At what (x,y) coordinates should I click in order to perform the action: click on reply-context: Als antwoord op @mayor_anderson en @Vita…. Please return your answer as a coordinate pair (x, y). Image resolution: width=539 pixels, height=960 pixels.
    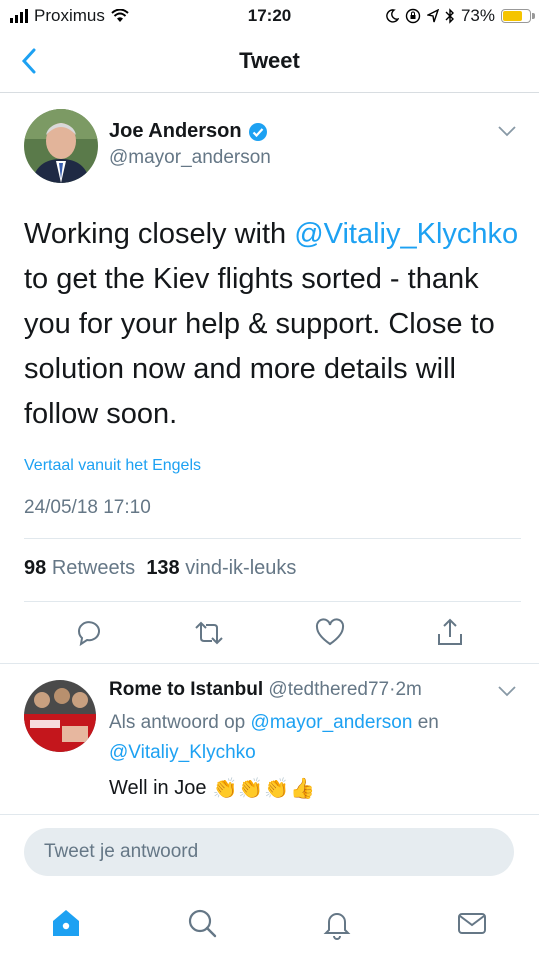
    Looking at the image, I should click on (319, 738).